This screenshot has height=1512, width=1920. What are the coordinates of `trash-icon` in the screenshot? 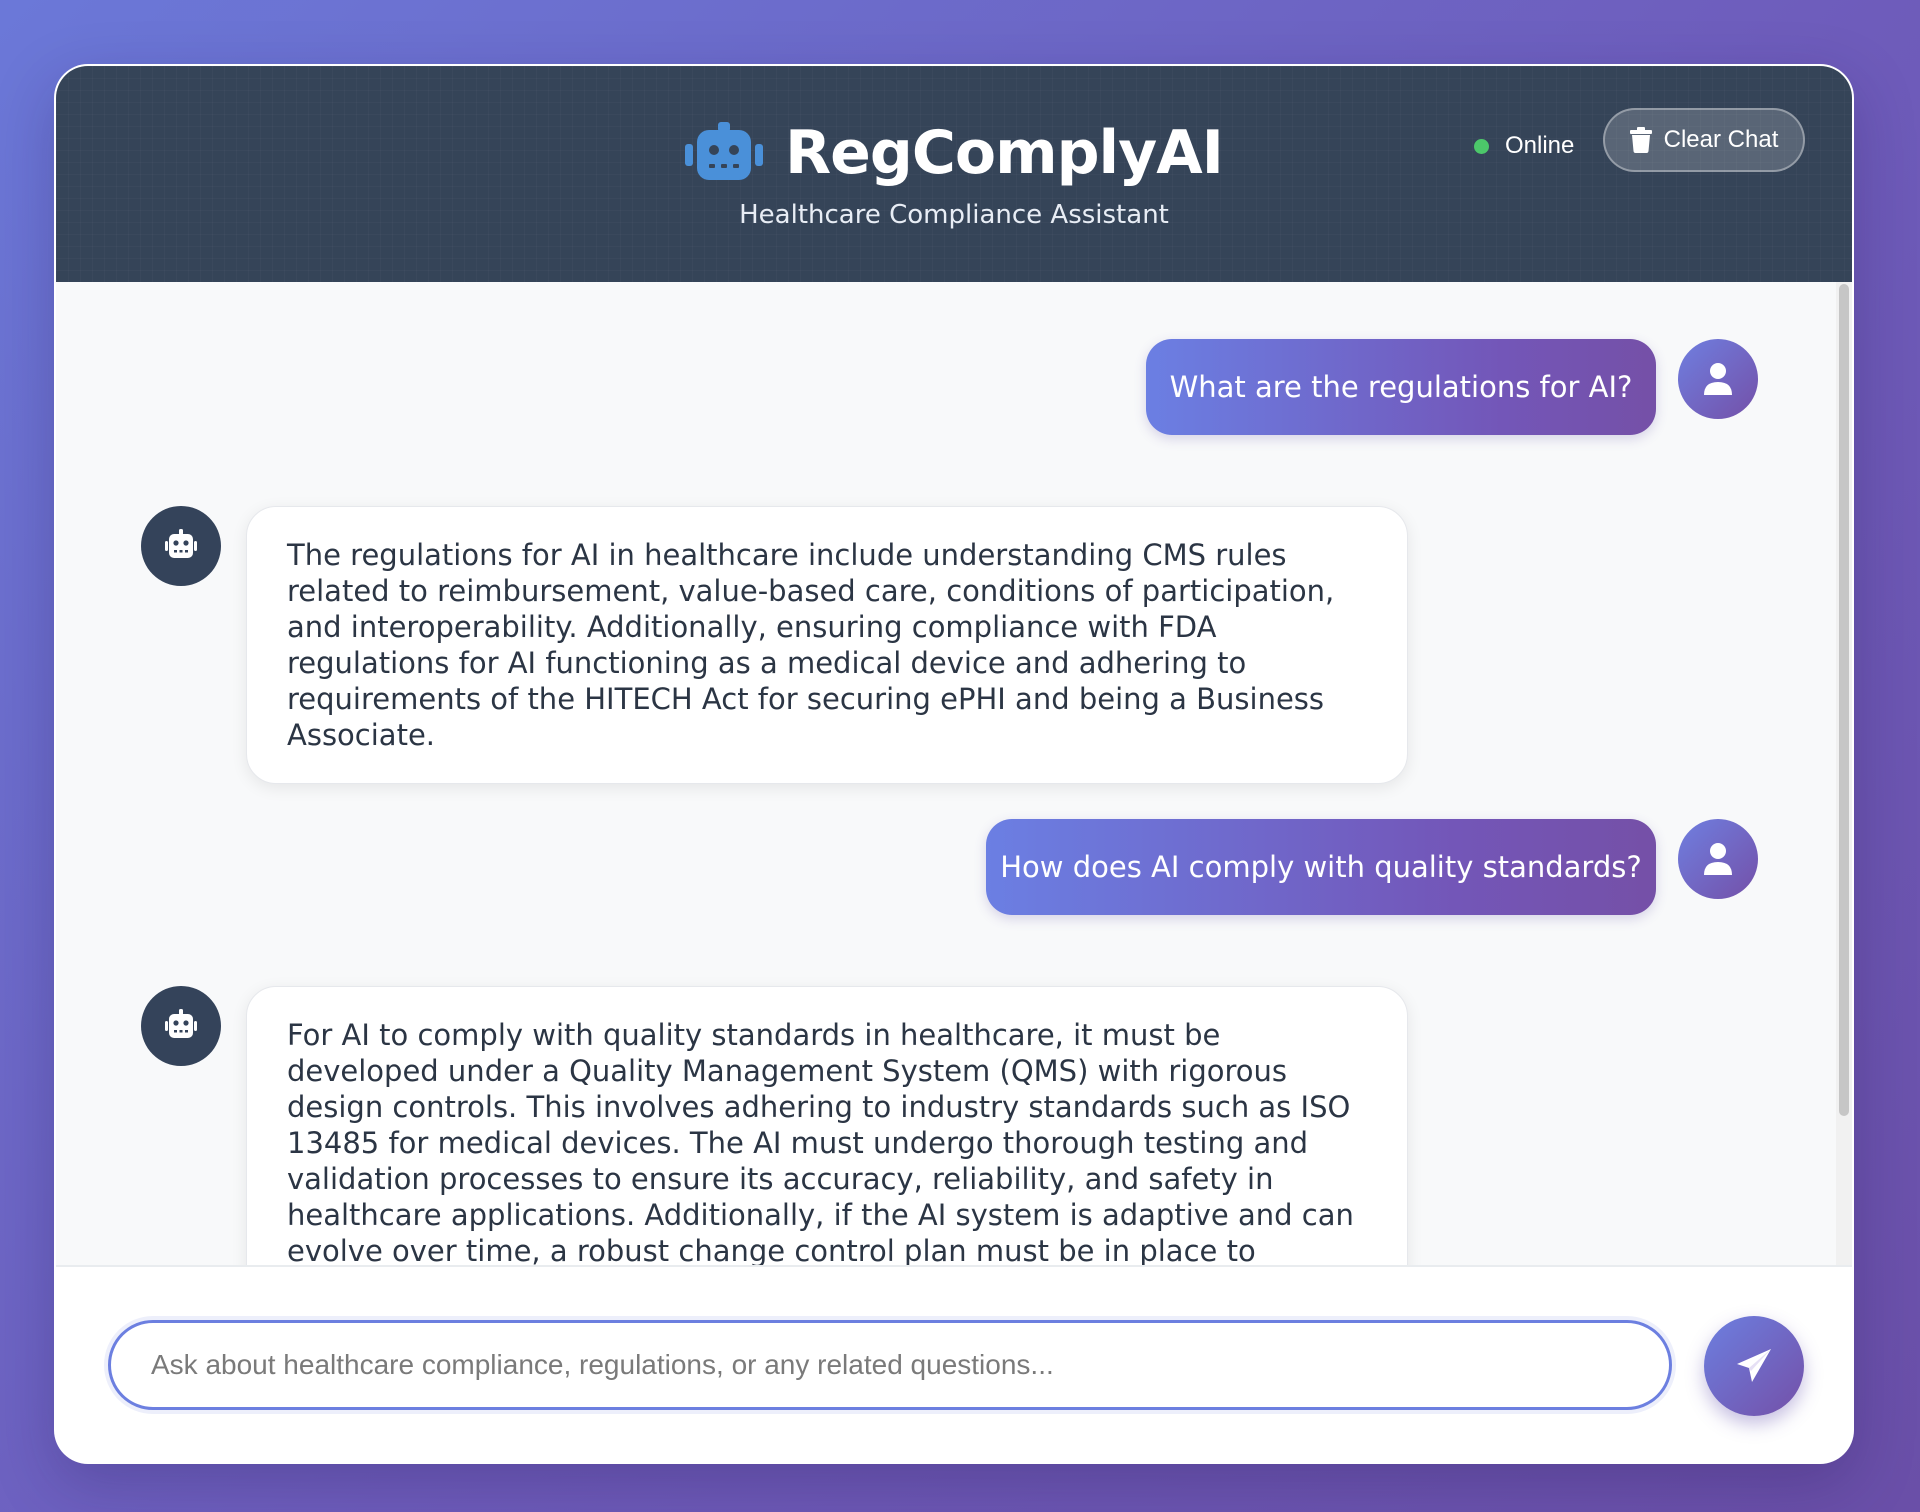 It's located at (1640, 140).